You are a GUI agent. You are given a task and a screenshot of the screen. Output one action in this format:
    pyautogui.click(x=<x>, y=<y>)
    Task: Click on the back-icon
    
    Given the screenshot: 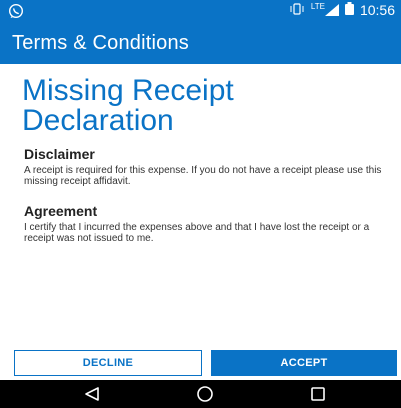 What is the action you would take?
    pyautogui.click(x=92, y=394)
    